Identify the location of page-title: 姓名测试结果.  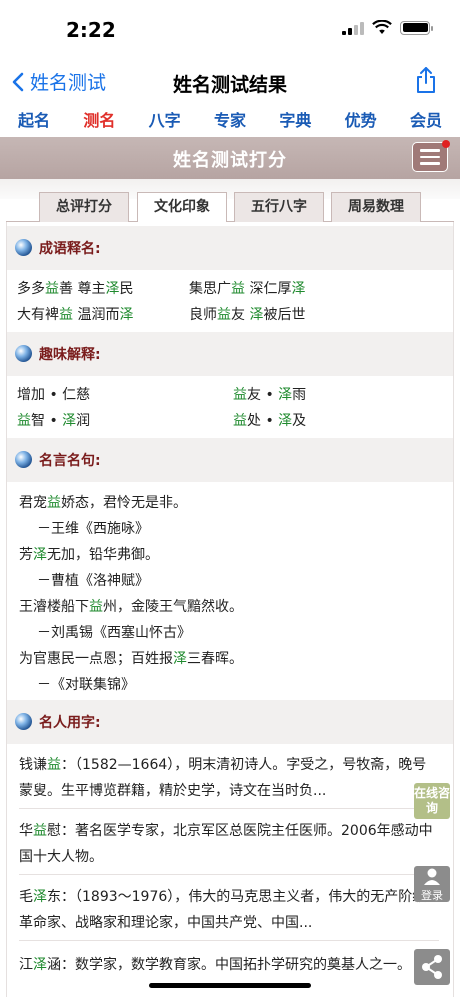
(229, 85).